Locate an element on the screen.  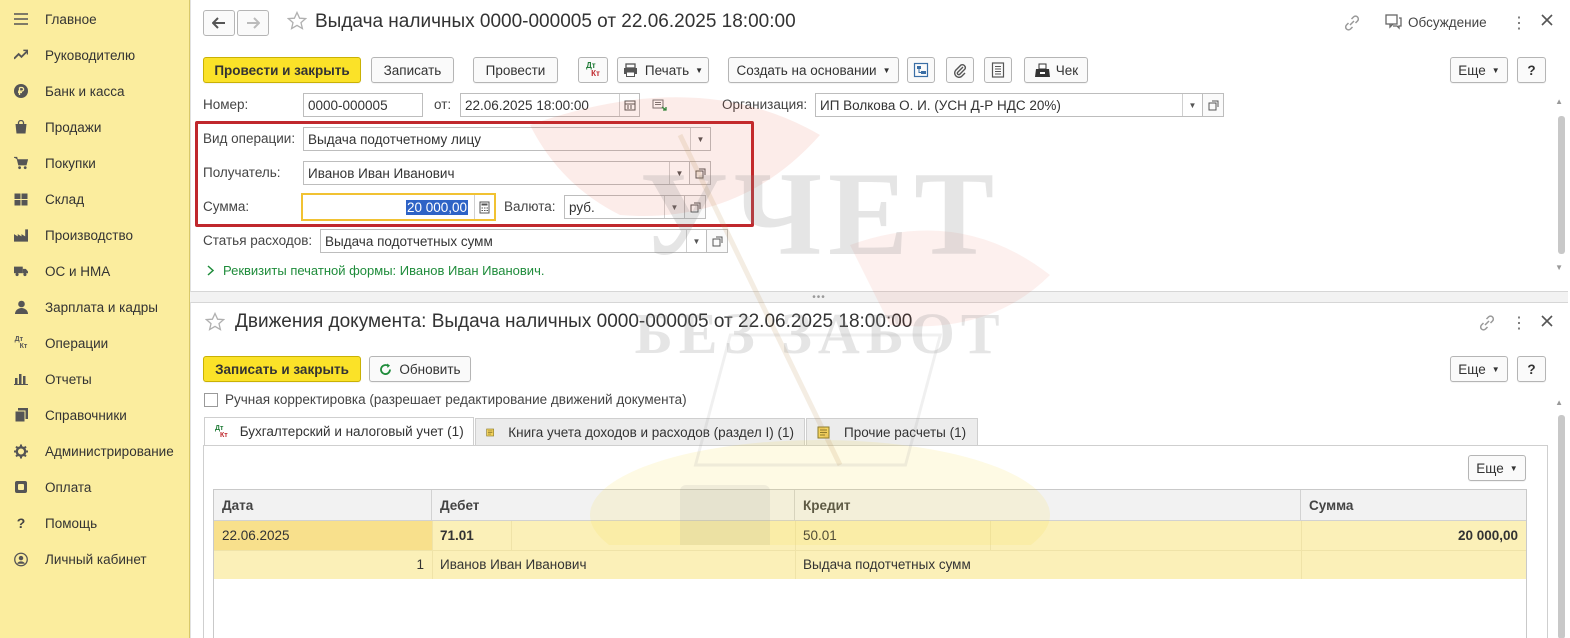
sidebar-item: Склад is located at coordinates (94, 199).